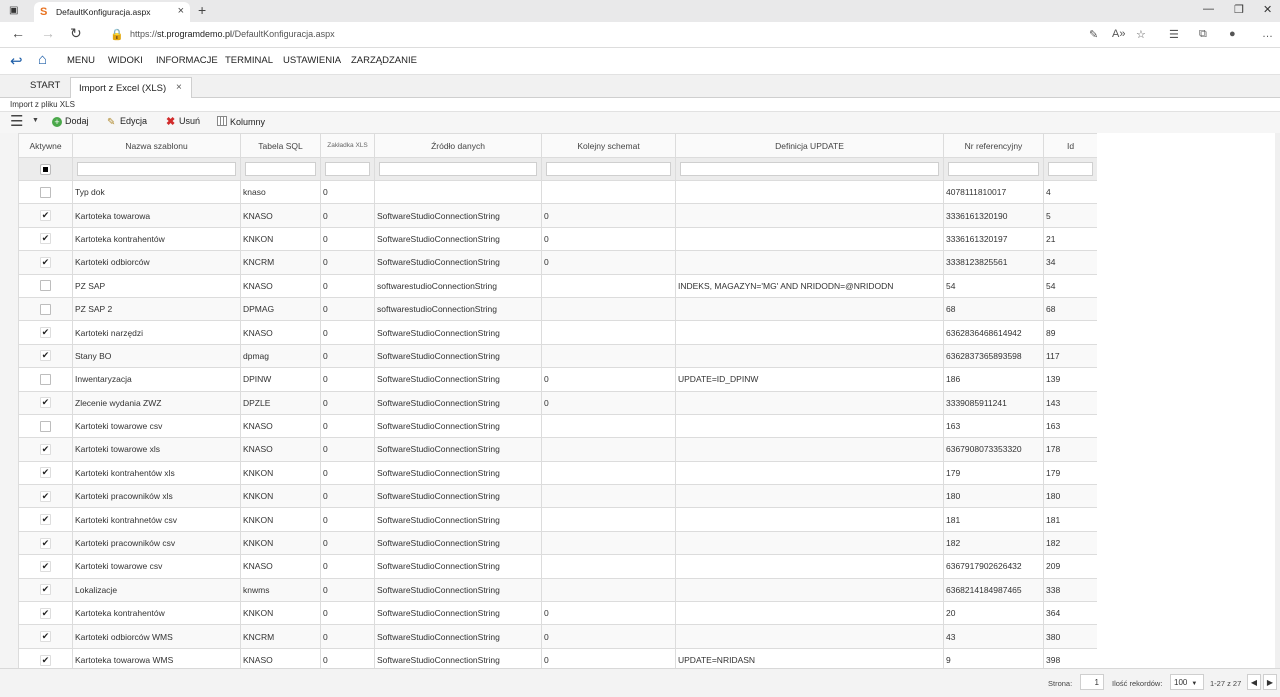 The width and height of the screenshot is (1280, 697). Describe the element at coordinates (241, 121) in the screenshot. I see `columns-button: Kolumny` at that location.